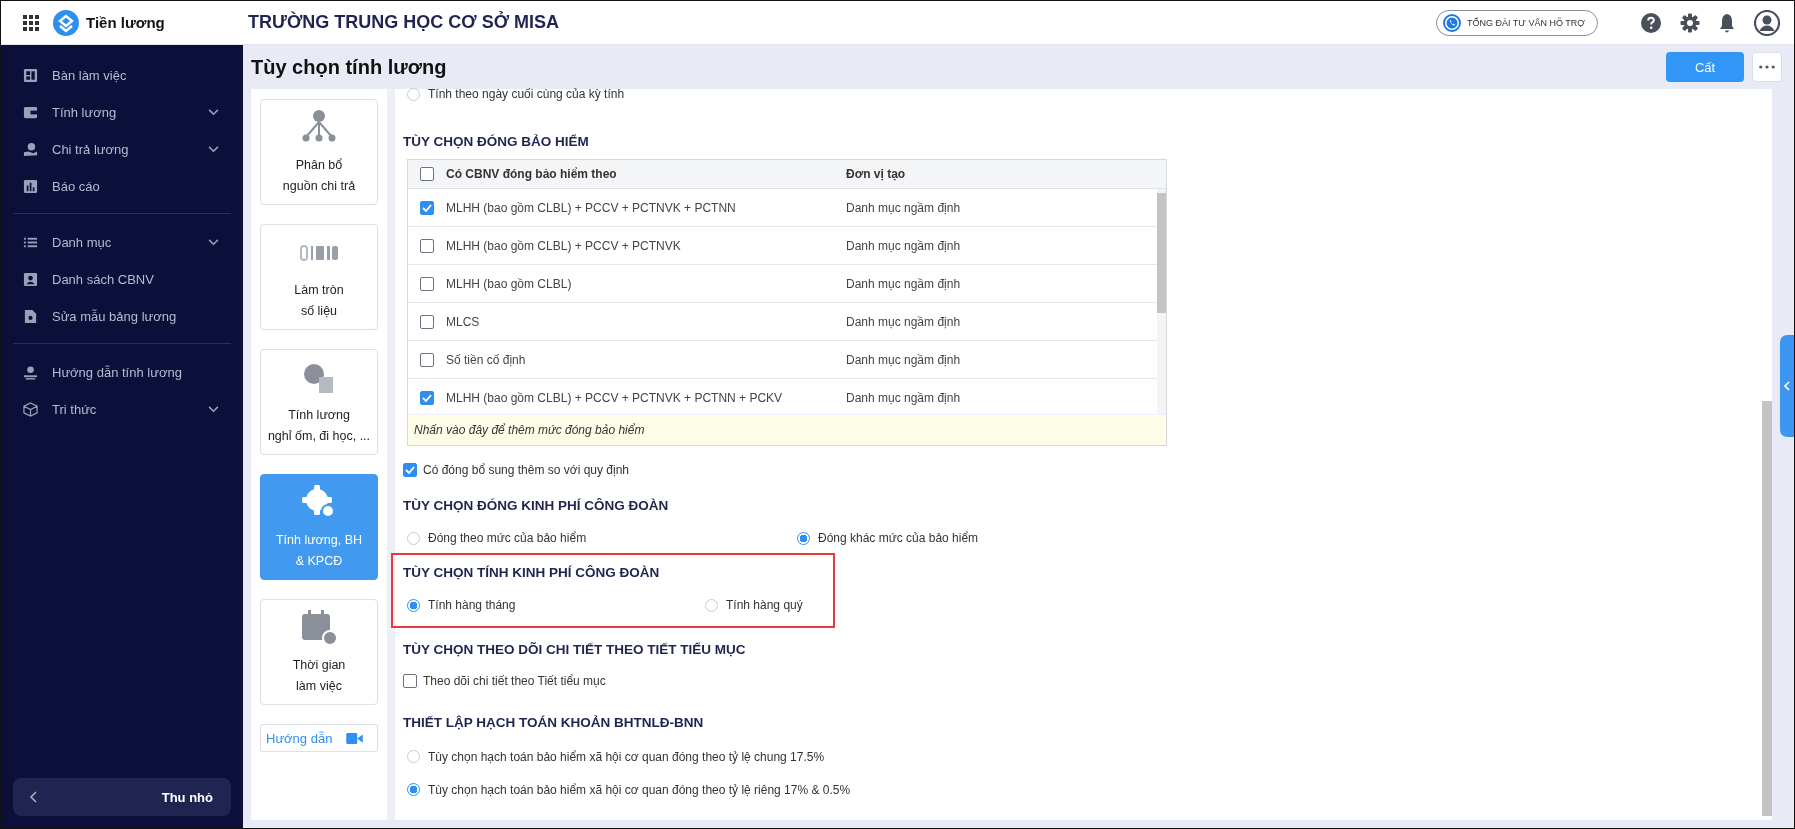 The height and width of the screenshot is (829, 1795). Describe the element at coordinates (319, 652) in the screenshot. I see `option-card: Thời gian làm việc` at that location.